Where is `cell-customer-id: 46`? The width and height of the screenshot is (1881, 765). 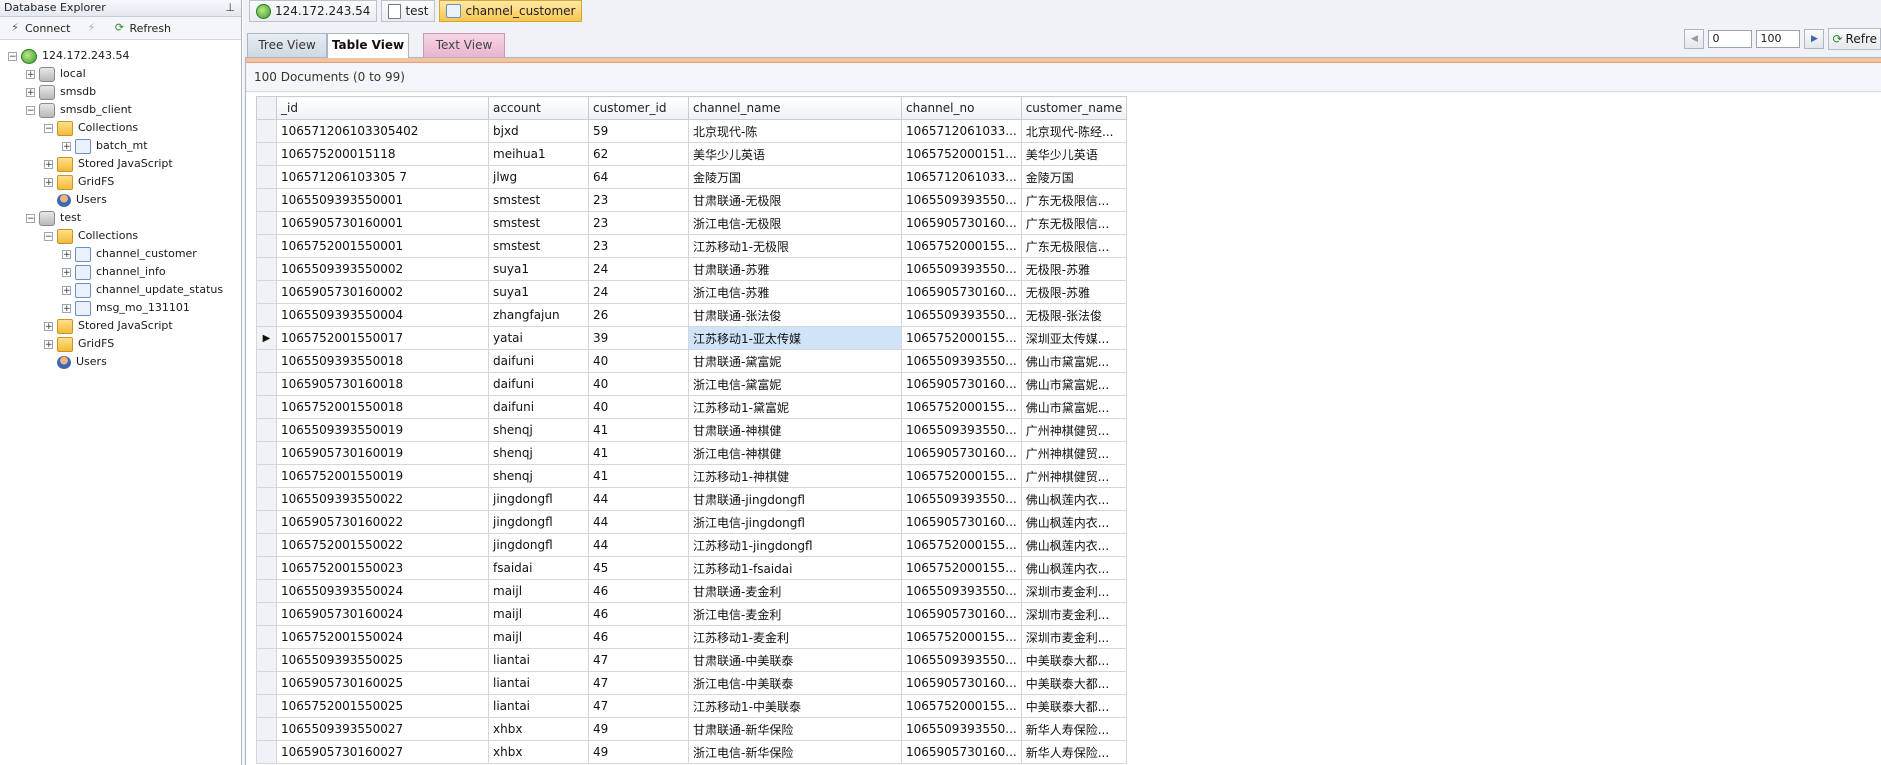
cell-customer-id: 46 is located at coordinates (638, 614).